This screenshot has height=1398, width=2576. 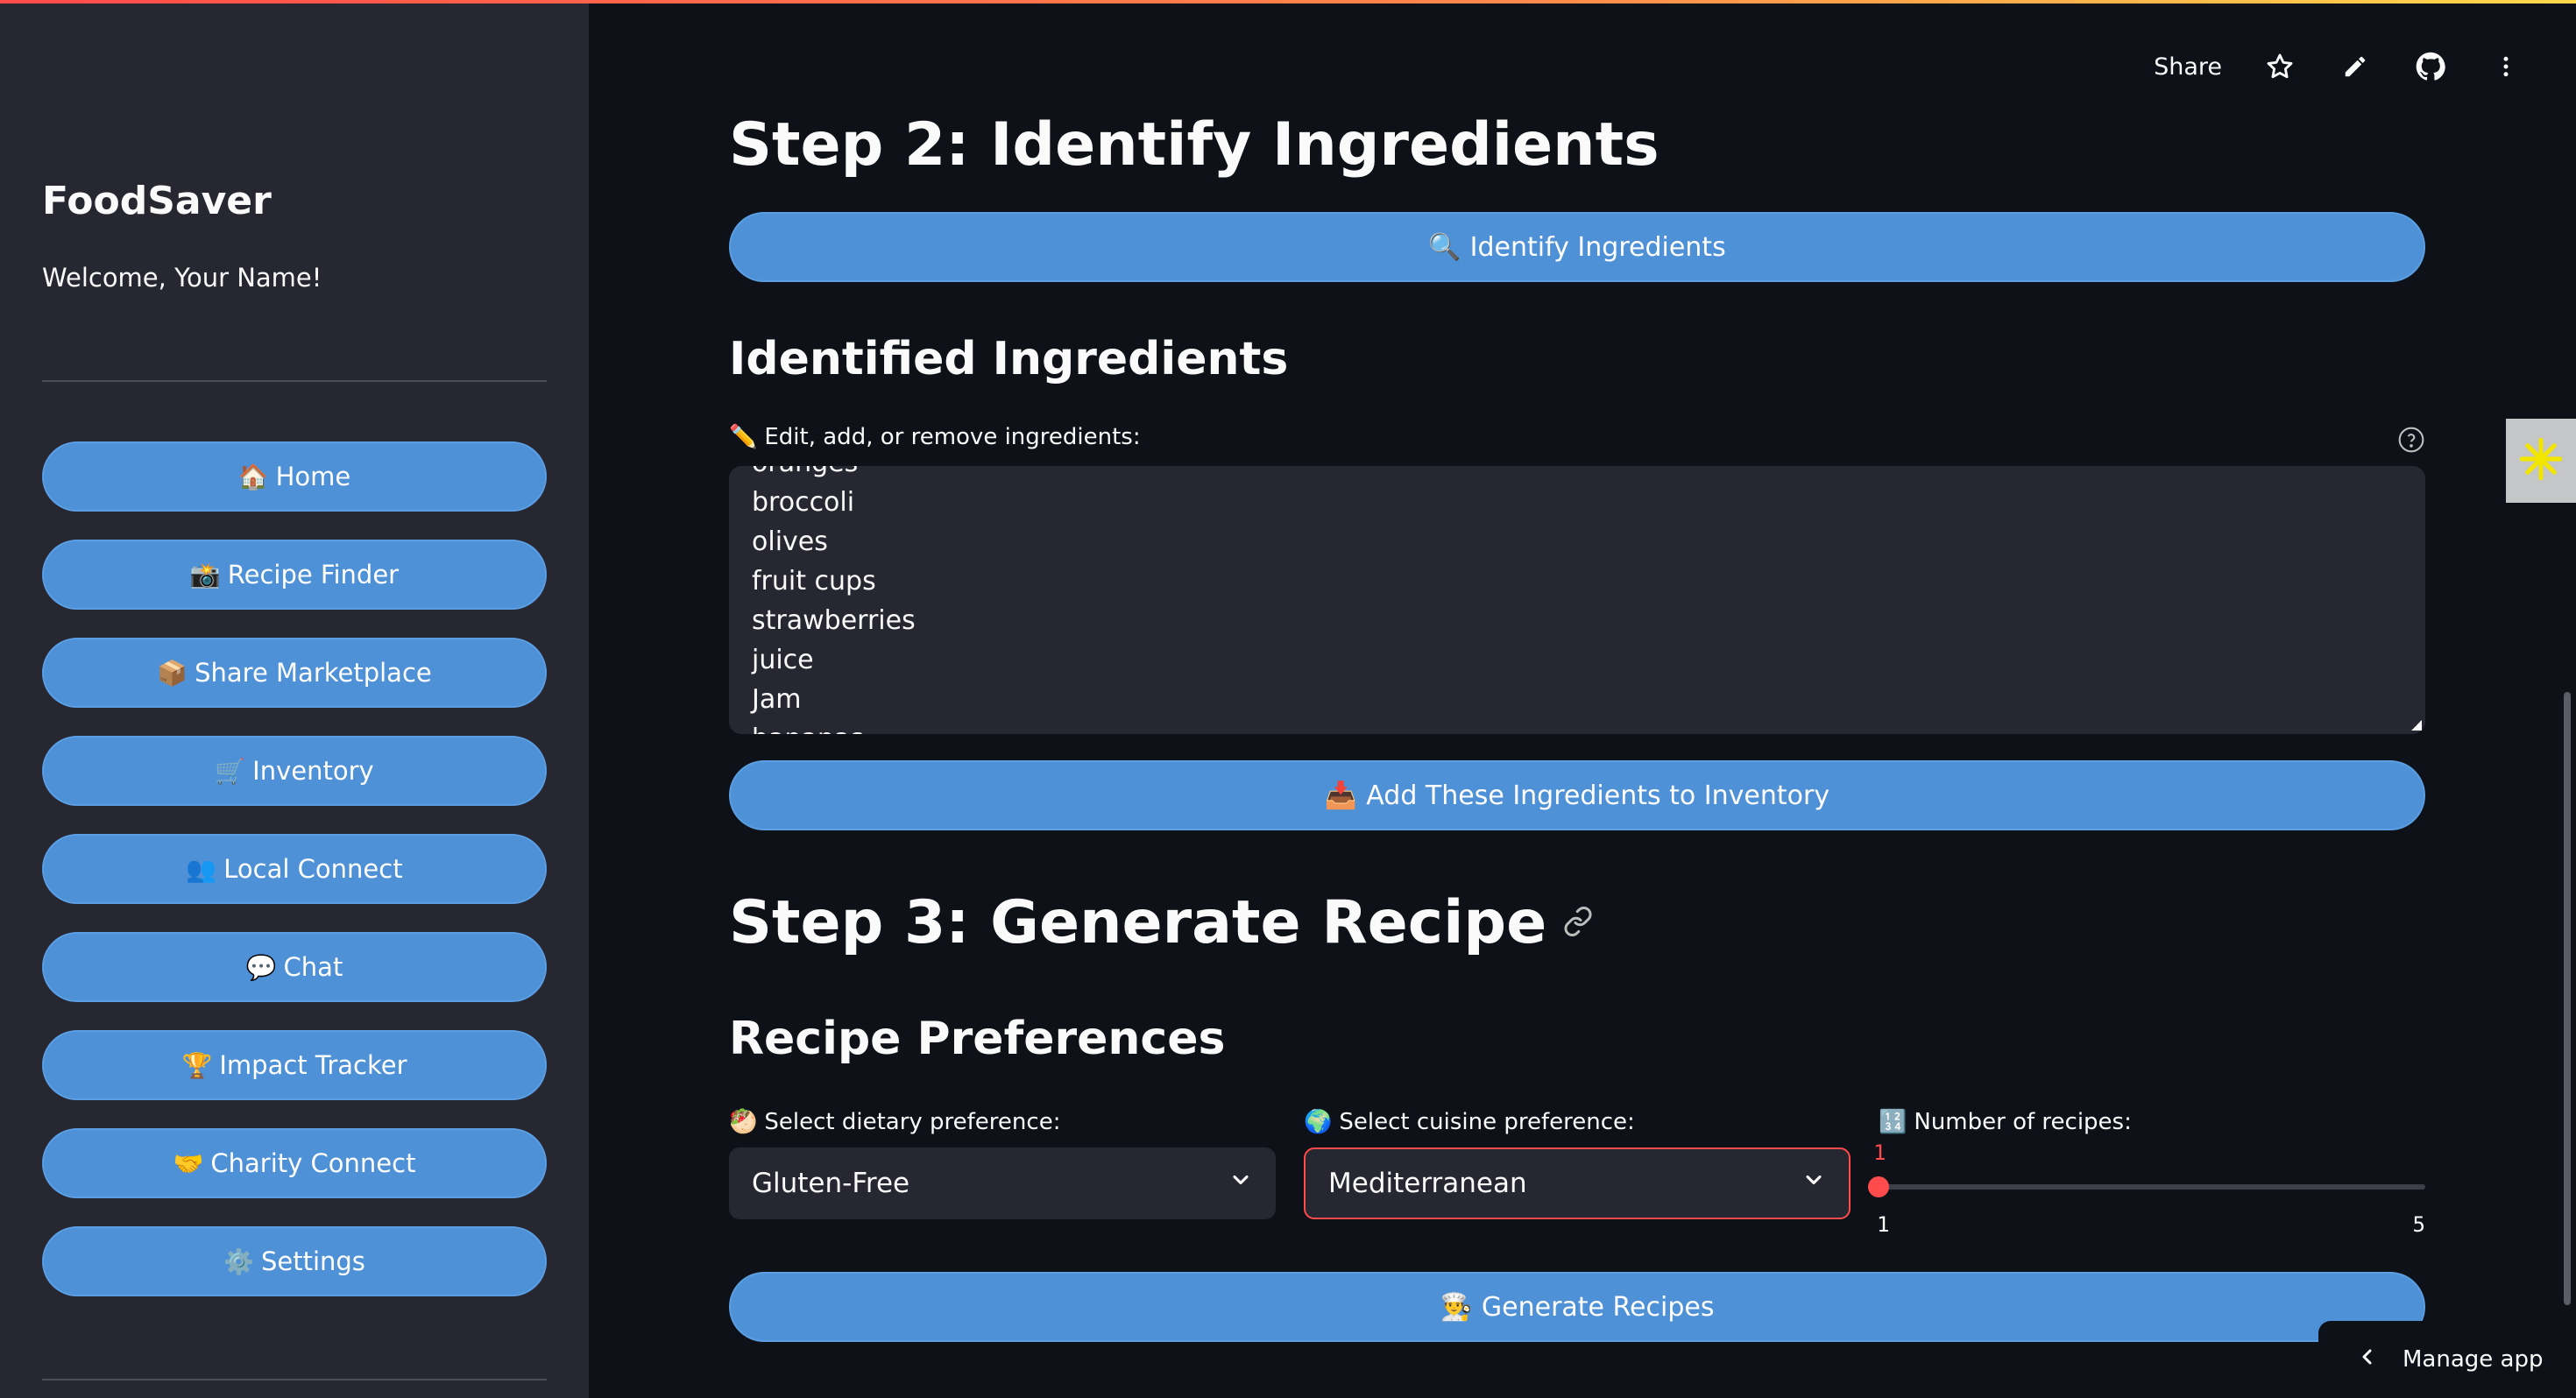 I want to click on sidebar-item-label: Charity Connect, so click(x=313, y=1163).